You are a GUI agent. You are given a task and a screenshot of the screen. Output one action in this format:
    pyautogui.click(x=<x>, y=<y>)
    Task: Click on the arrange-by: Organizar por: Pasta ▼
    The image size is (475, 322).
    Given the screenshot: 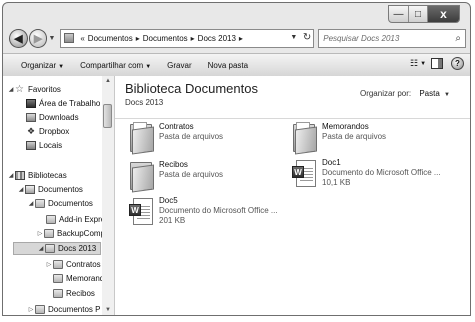 What is the action you would take?
    pyautogui.click(x=405, y=93)
    